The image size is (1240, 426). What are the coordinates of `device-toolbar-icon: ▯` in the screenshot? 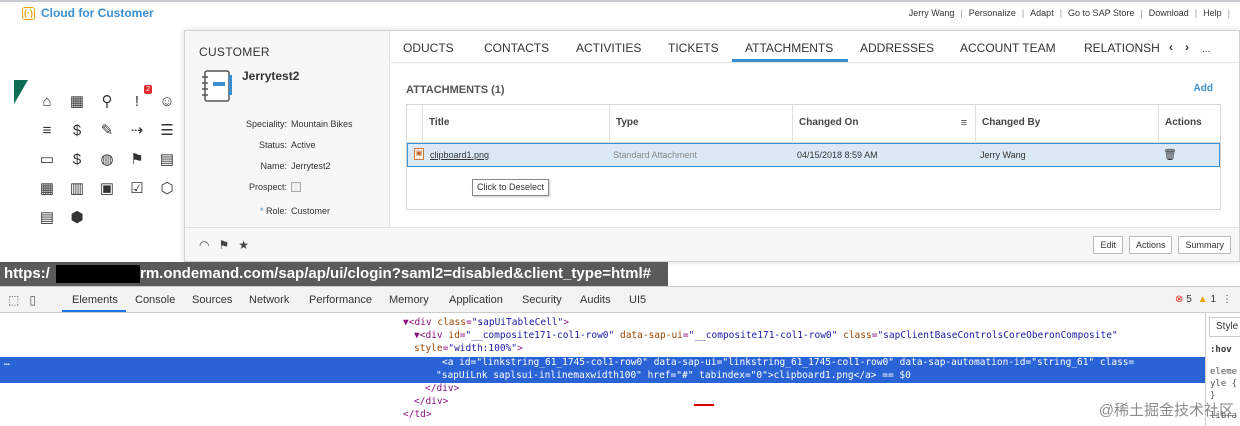 It's located at (32, 300).